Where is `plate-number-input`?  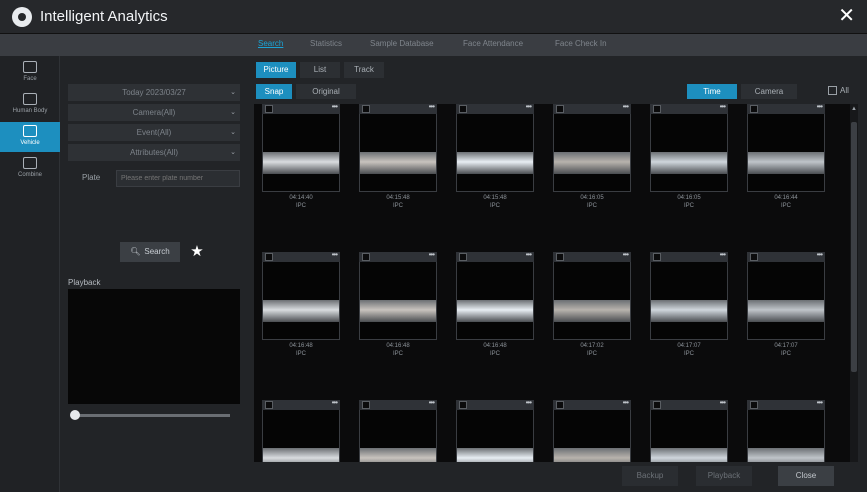
plate-number-input is located at coordinates (178, 178).